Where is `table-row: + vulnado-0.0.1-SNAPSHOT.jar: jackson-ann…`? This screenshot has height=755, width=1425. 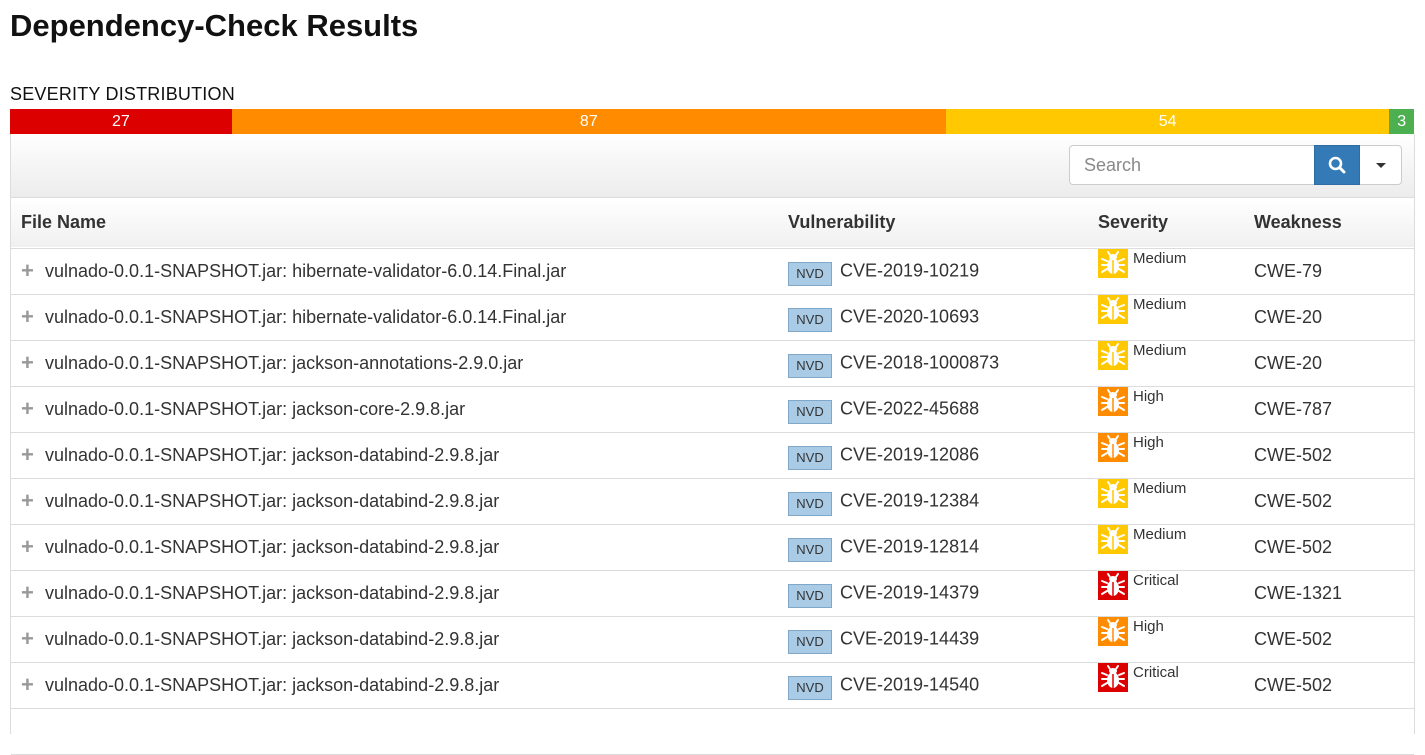 table-row: + vulnado-0.0.1-SNAPSHOT.jar: jackson-ann… is located at coordinates (712, 363).